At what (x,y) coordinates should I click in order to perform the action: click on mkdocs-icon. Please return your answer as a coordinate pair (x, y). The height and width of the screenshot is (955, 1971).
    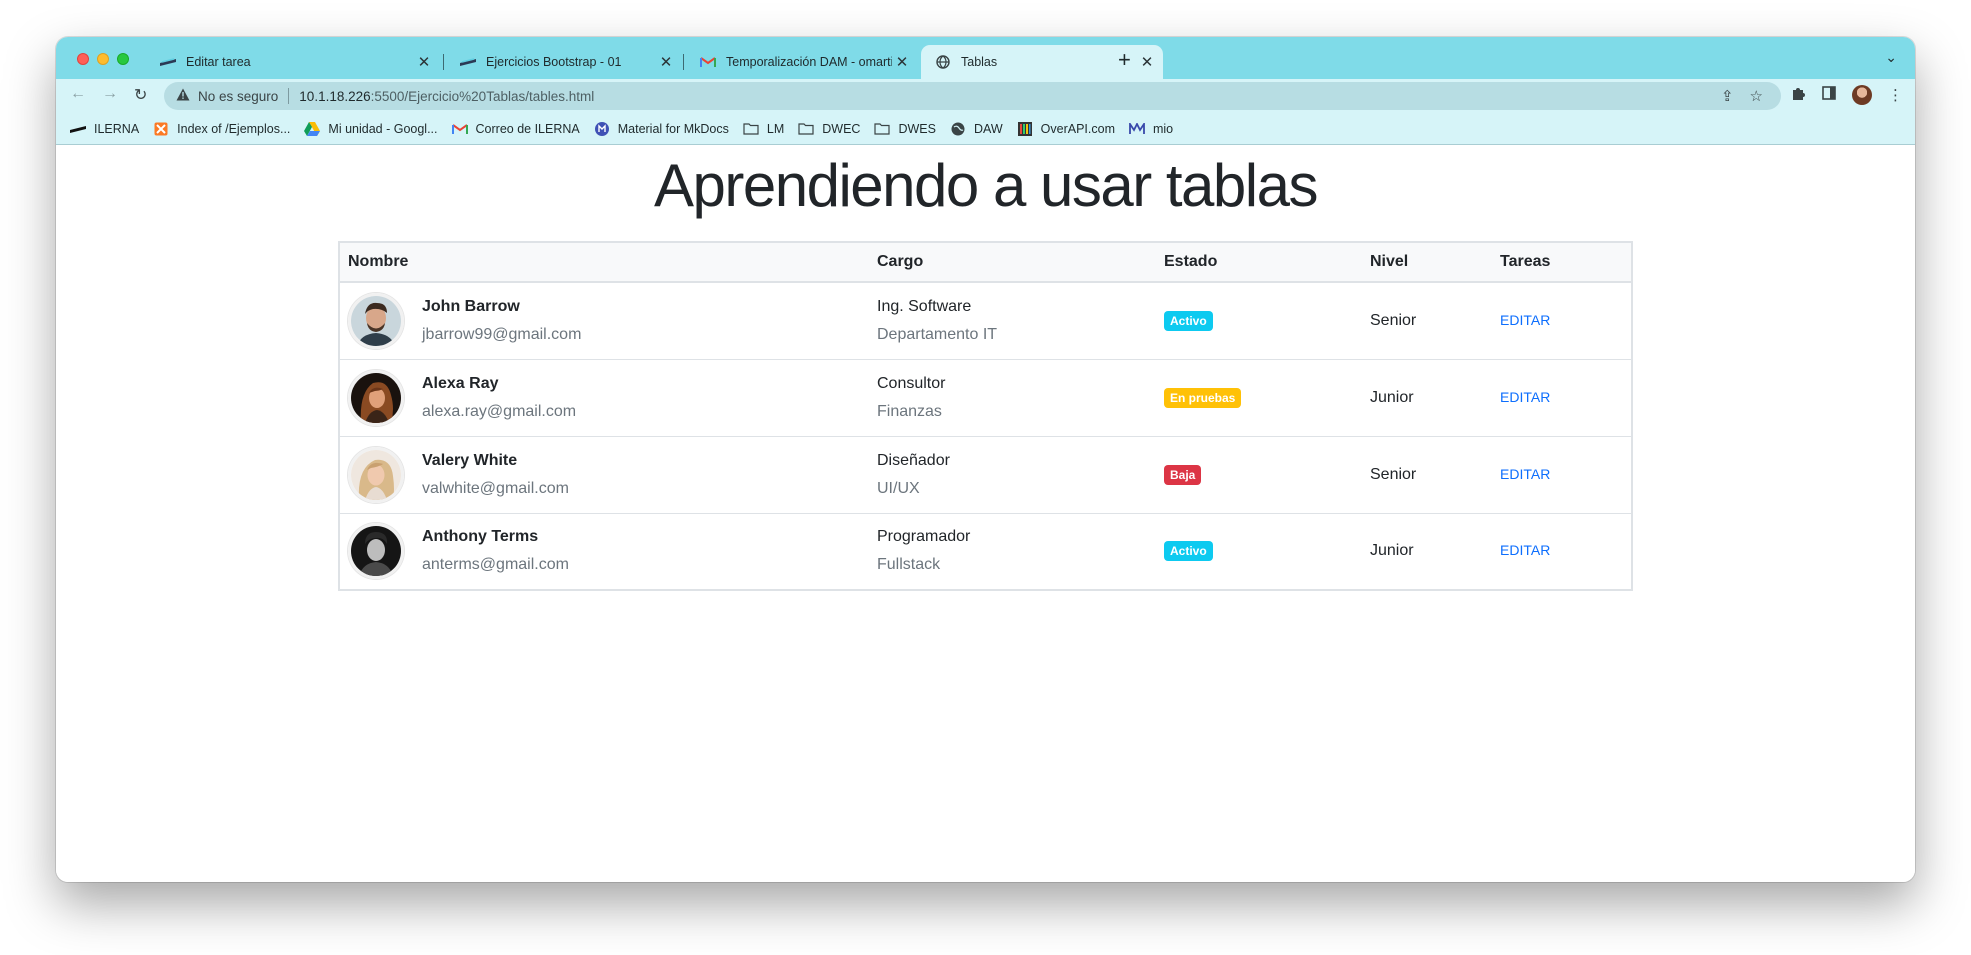
    Looking at the image, I should click on (602, 128).